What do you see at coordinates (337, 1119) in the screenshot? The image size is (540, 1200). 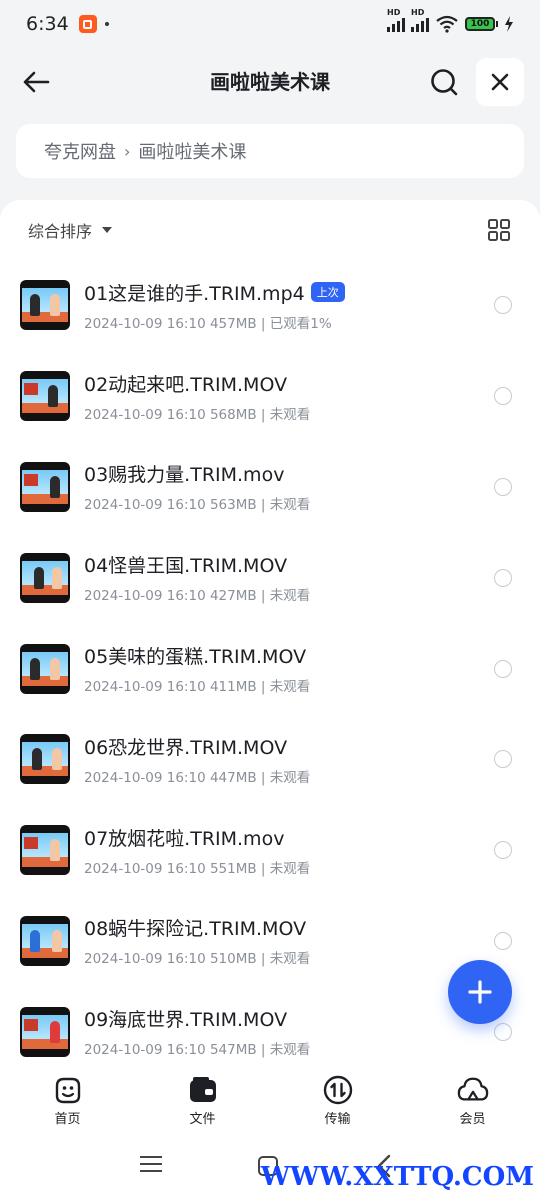 I see `nav-transfer-label: 传输` at bounding box center [337, 1119].